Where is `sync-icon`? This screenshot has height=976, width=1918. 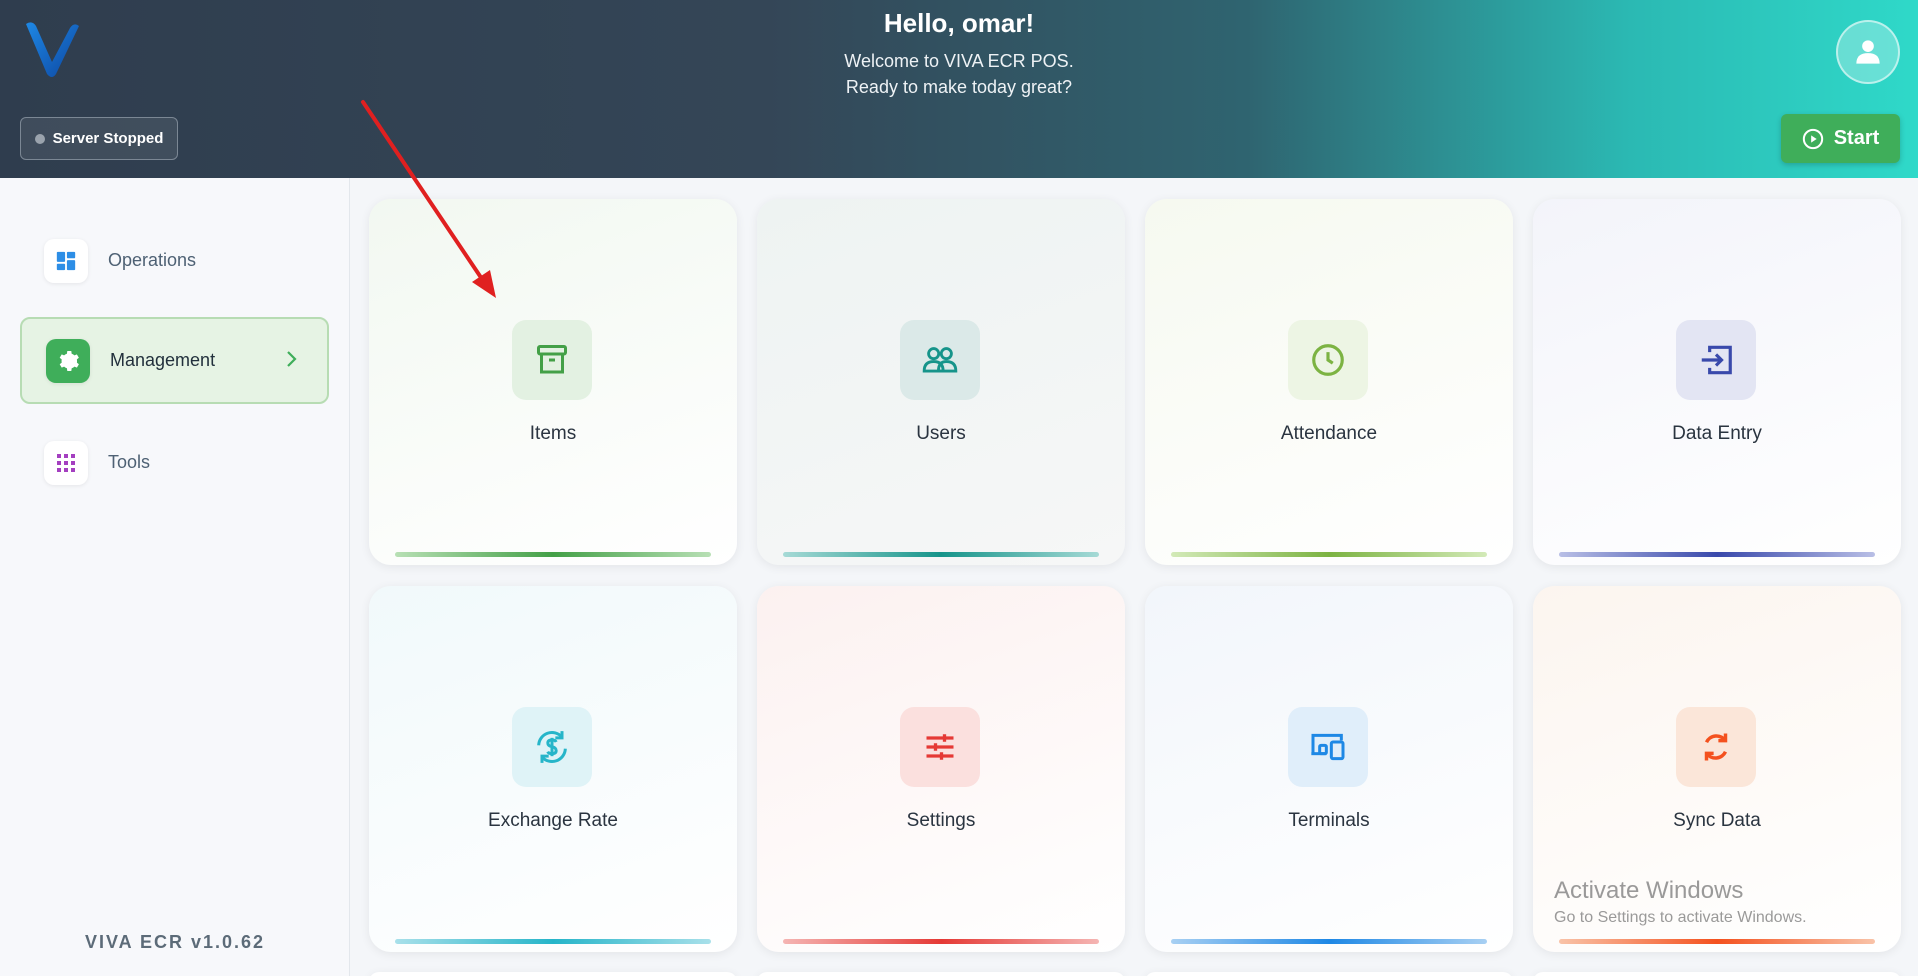 sync-icon is located at coordinates (1716, 747).